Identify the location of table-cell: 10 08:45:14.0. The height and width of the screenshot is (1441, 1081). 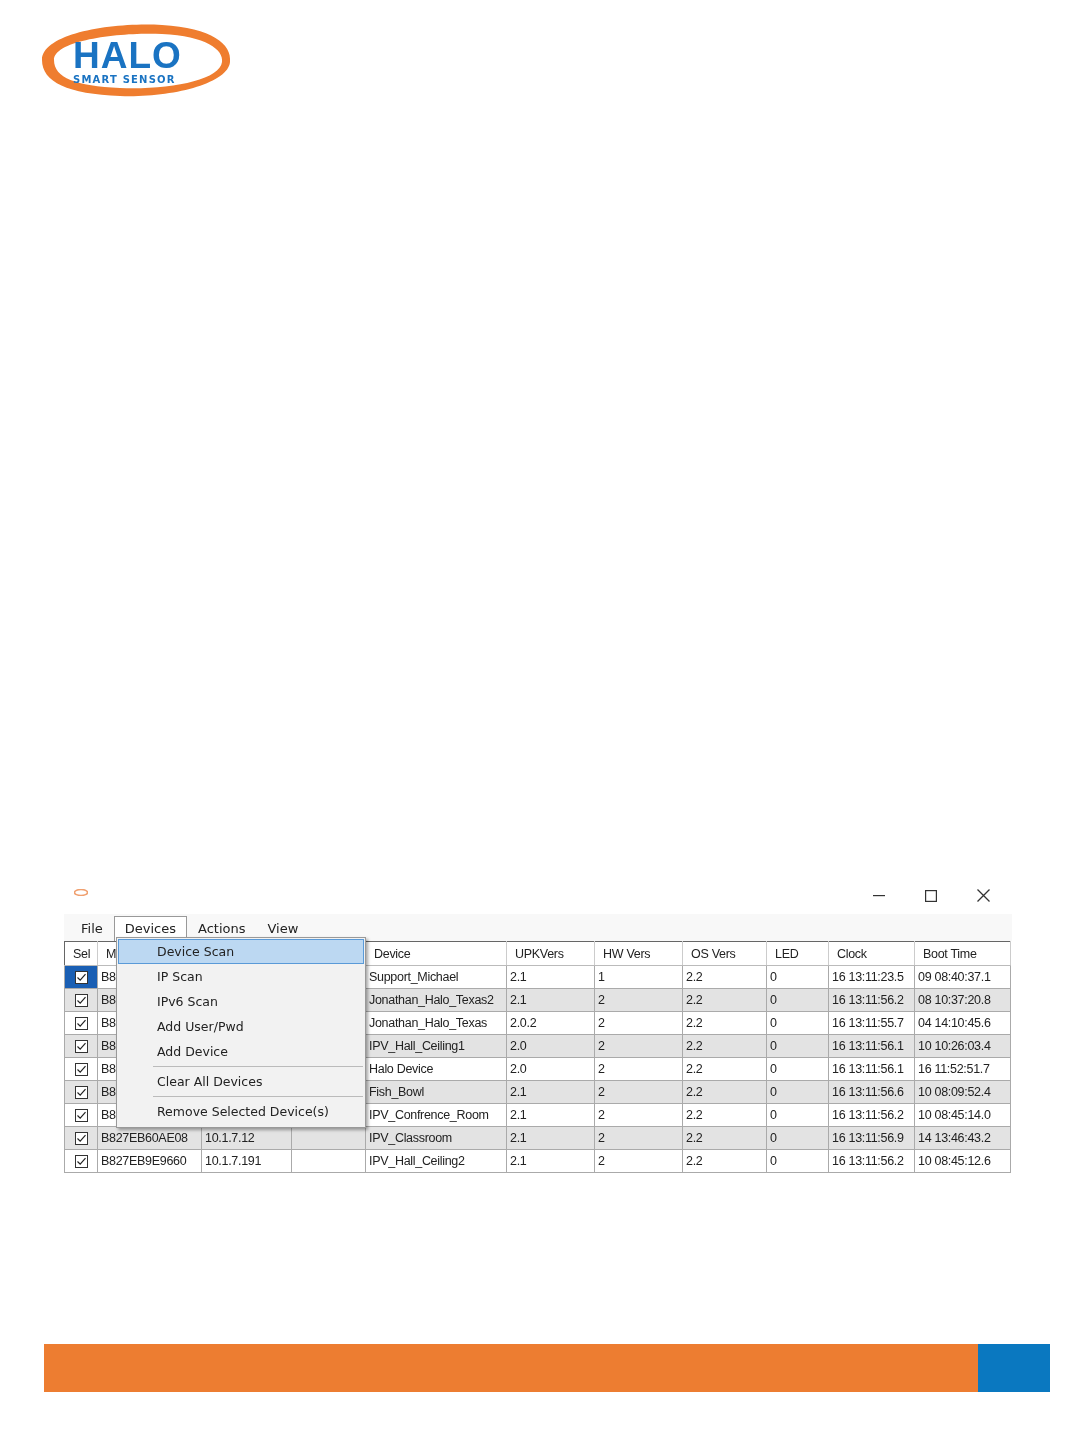
(954, 1115).